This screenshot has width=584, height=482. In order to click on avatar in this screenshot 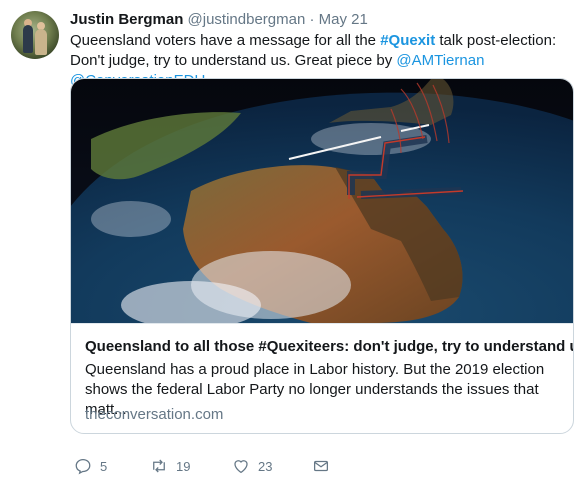, I will do `click(35, 35)`.